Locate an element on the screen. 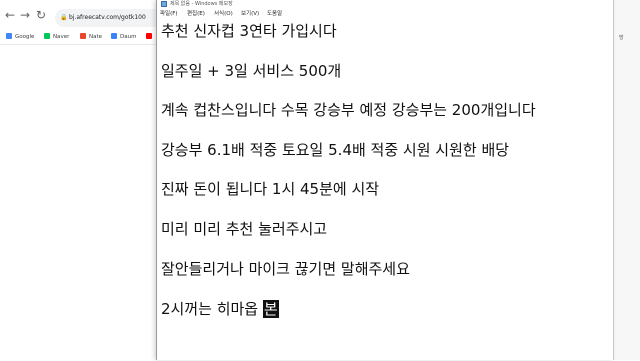 The height and width of the screenshot is (361, 640). bookmark-youtube is located at coordinates (150, 37).